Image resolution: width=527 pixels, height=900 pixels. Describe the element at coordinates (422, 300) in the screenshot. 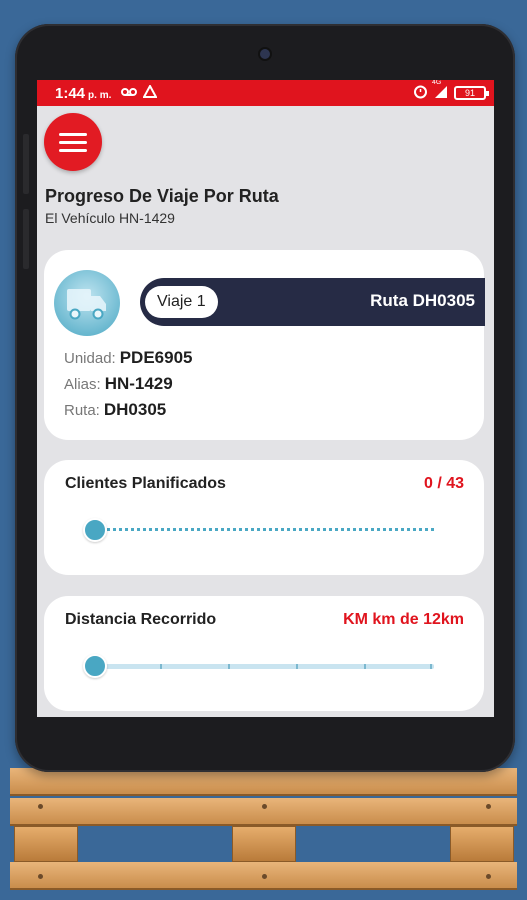

I see `route-label: Ruta DH0305` at that location.